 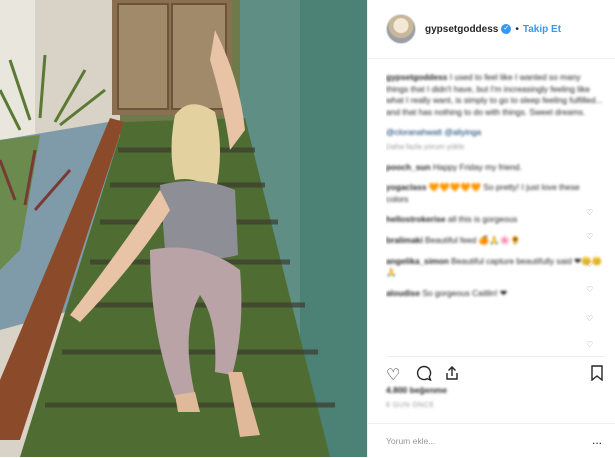 What do you see at coordinates (433, 132) in the screenshot?
I see `tag-links: @cloranahwatt @aliyinga` at bounding box center [433, 132].